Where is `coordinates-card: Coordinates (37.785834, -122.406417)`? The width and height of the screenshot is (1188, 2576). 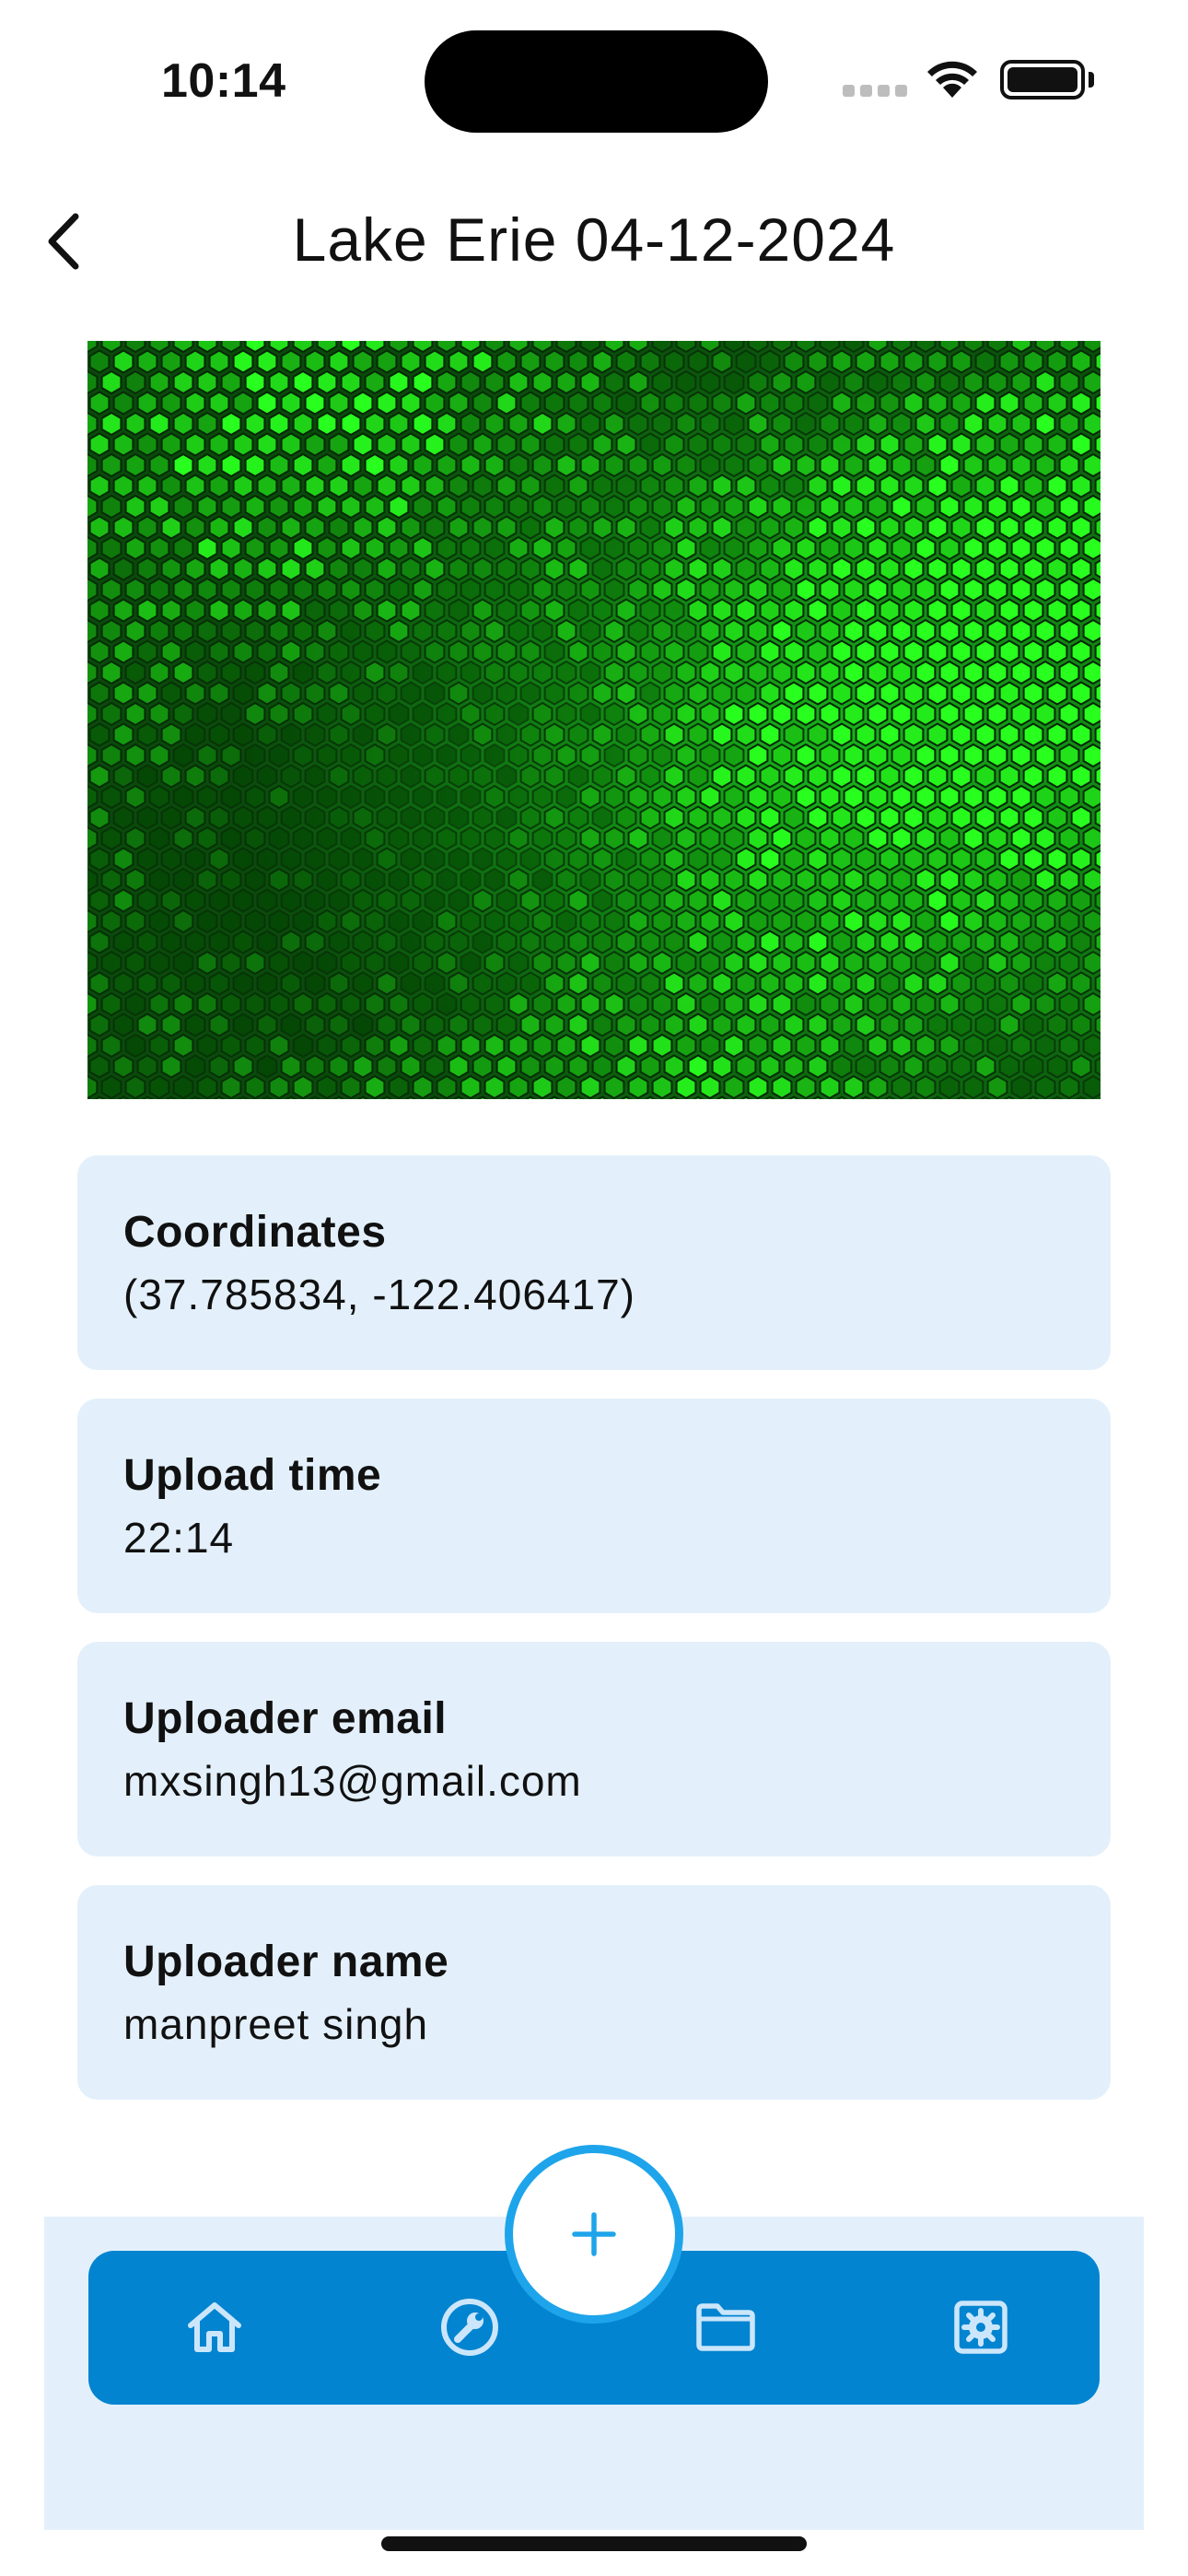 coordinates-card: Coordinates (37.785834, -122.406417) is located at coordinates (594, 1262).